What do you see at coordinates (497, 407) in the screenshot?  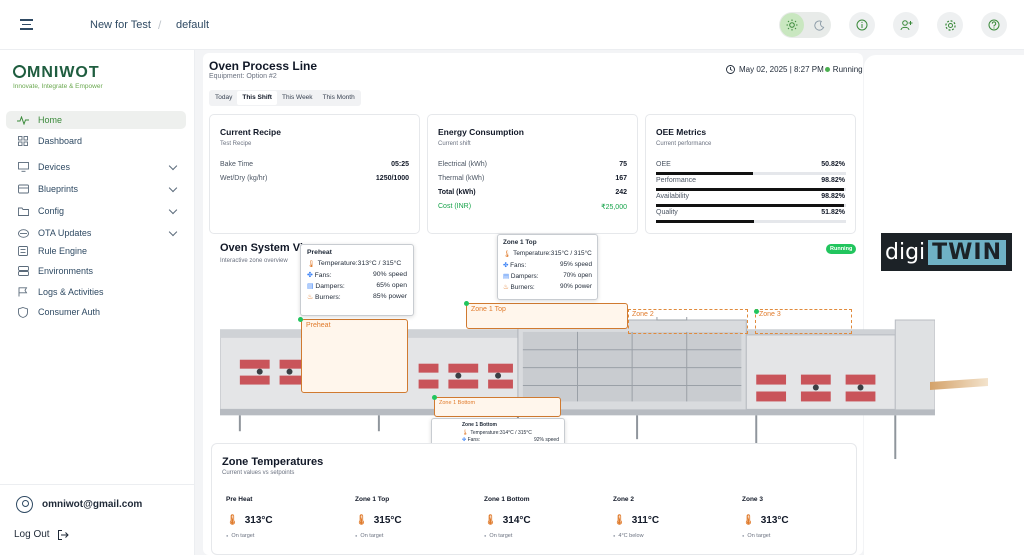 I see `zone1bottom-zone-box: Zone 1 Bottom` at bounding box center [497, 407].